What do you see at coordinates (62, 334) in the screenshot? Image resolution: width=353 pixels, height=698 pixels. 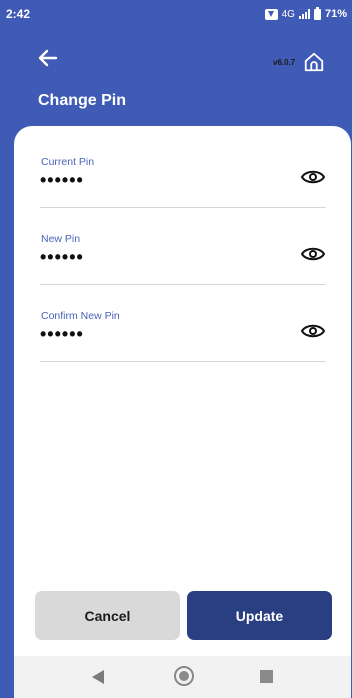 I see `confirm-pin-input: ••••••` at bounding box center [62, 334].